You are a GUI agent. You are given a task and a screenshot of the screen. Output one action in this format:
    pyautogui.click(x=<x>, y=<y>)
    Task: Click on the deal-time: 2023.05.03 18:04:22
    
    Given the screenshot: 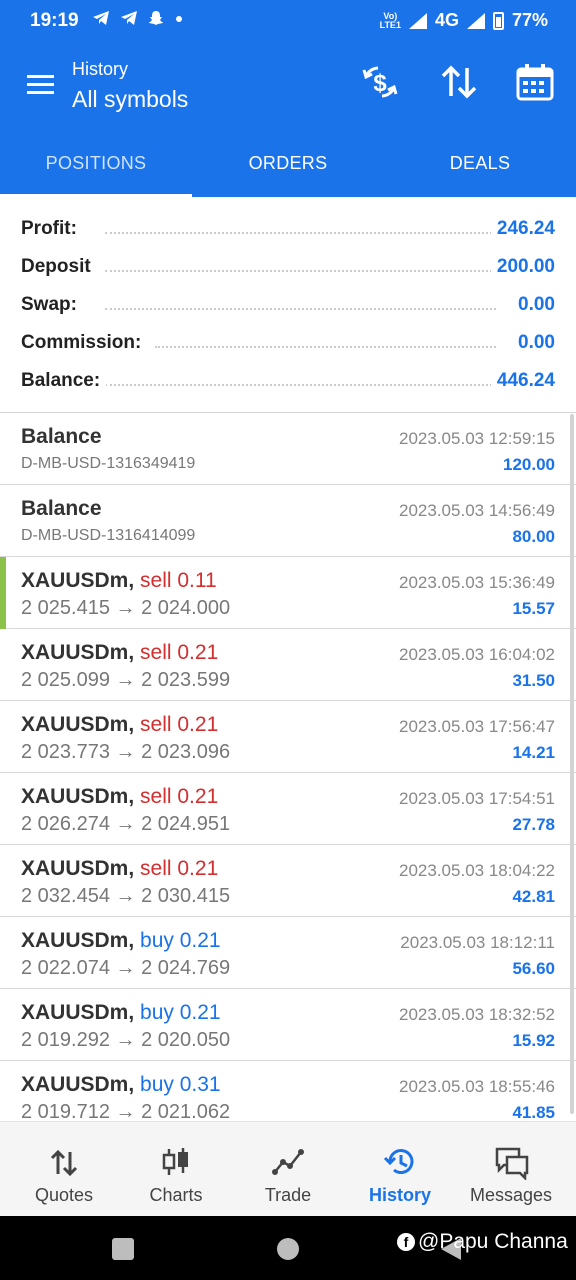 What is the action you would take?
    pyautogui.click(x=477, y=870)
    